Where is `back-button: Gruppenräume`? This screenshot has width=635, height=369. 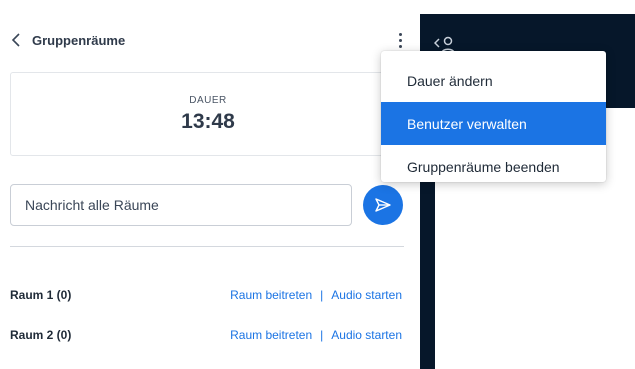
back-button: Gruppenräume is located at coordinates (67, 40).